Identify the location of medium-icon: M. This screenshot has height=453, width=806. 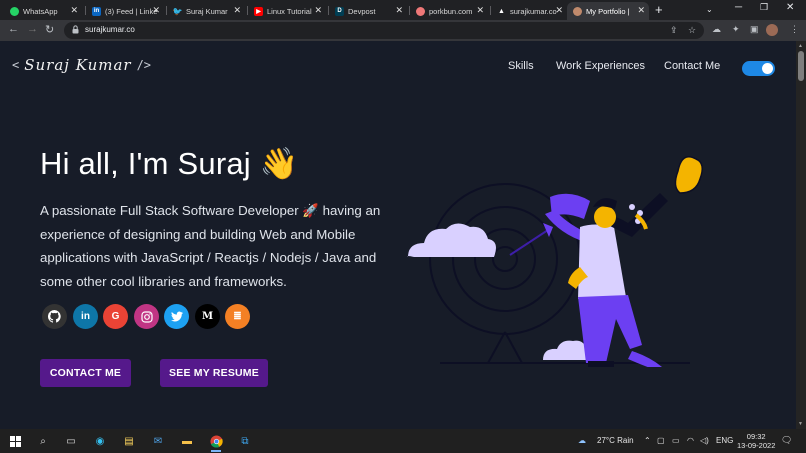
(207, 316).